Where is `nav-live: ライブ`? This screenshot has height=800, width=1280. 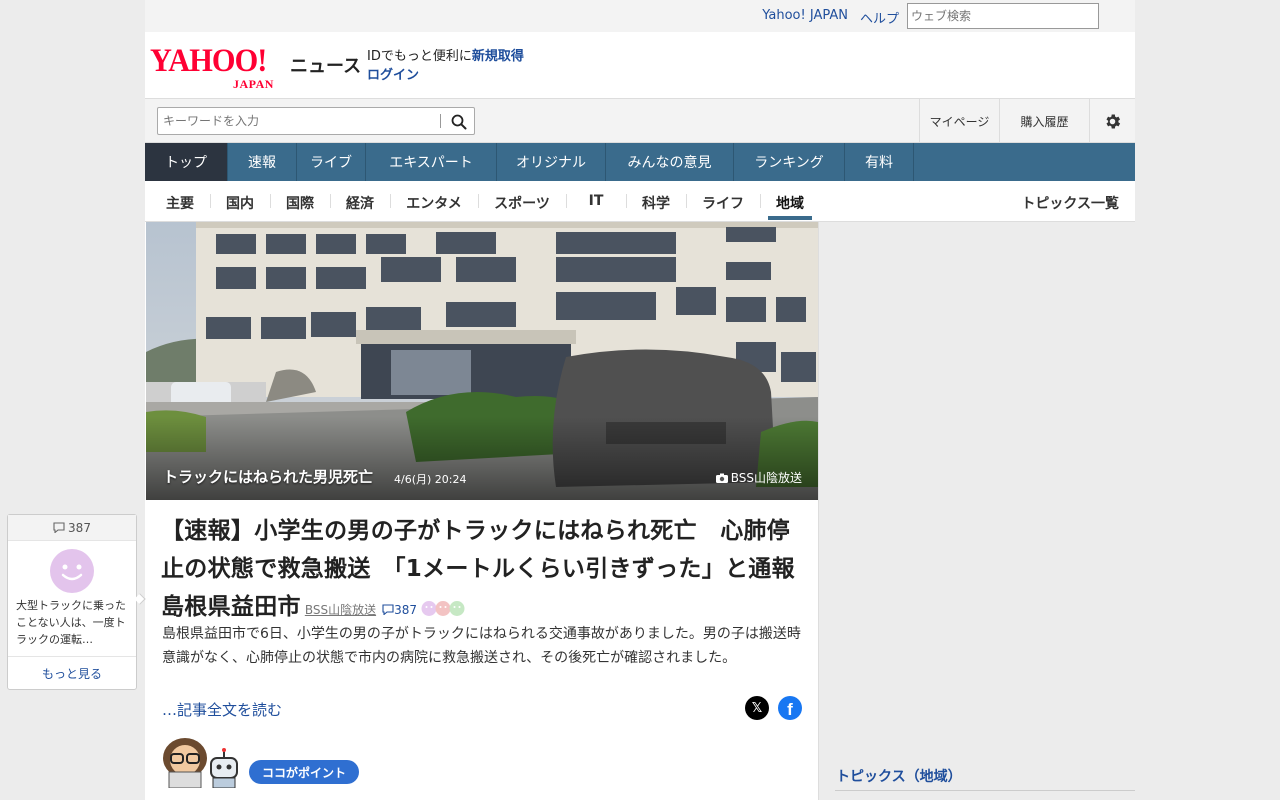
nav-live: ライブ is located at coordinates (331, 162).